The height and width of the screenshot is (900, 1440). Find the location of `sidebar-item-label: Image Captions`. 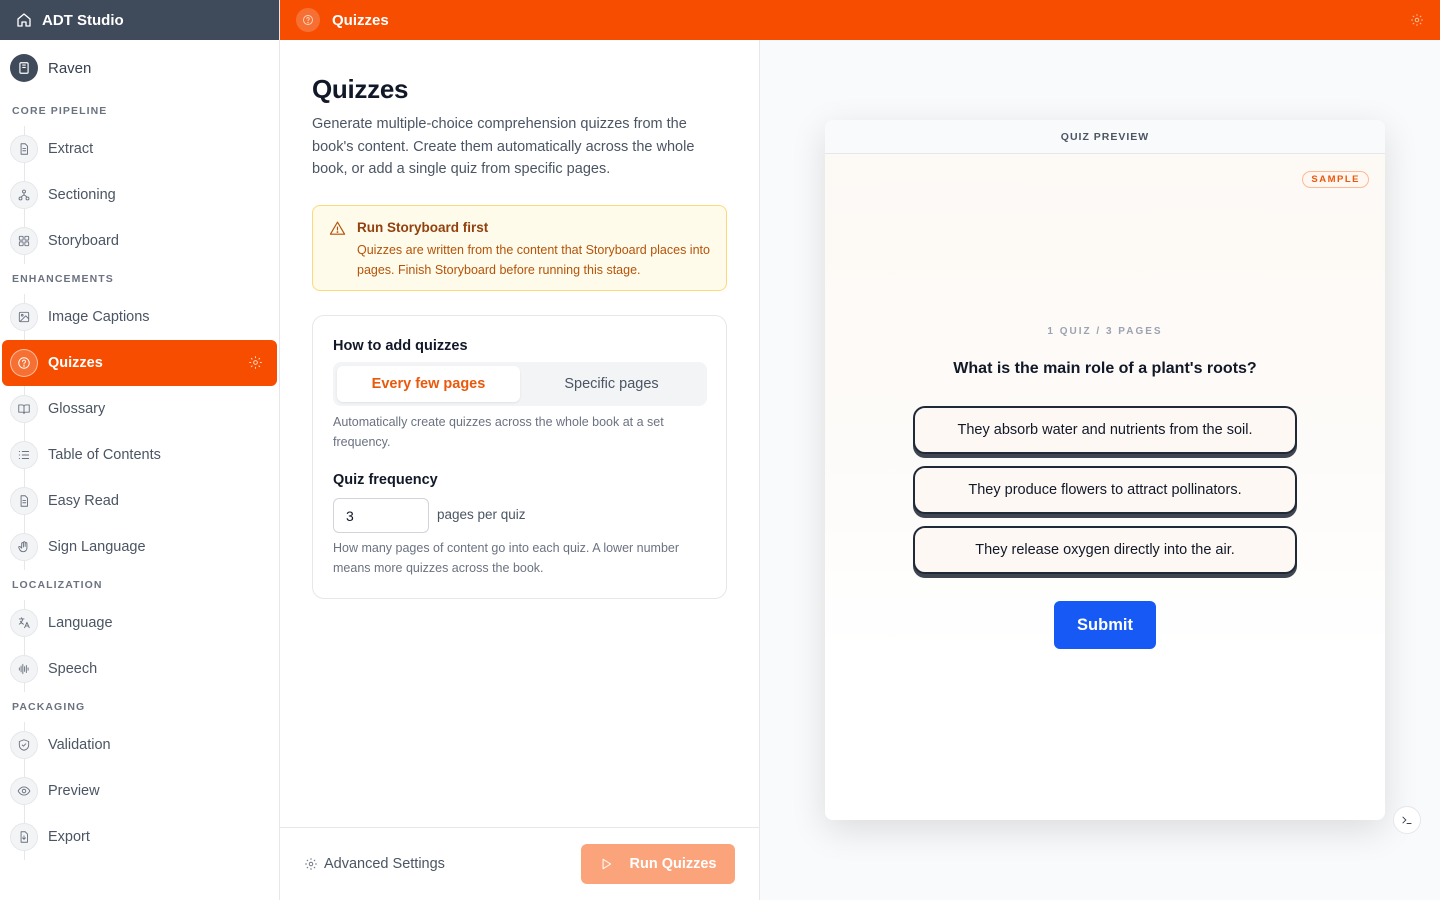

sidebar-item-label: Image Captions is located at coordinates (99, 317).